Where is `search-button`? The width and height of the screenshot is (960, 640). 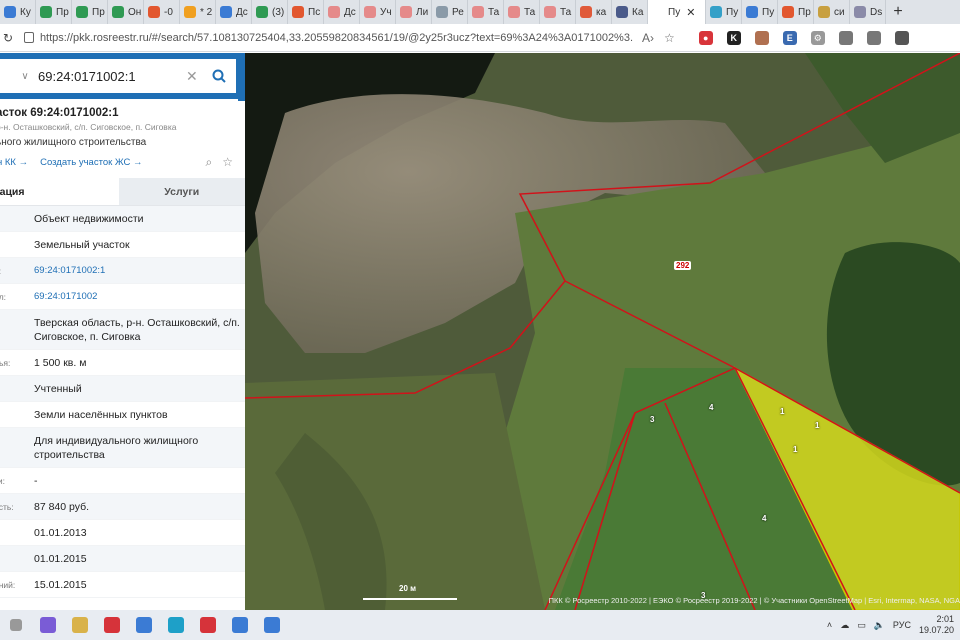
search-button is located at coordinates (219, 76).